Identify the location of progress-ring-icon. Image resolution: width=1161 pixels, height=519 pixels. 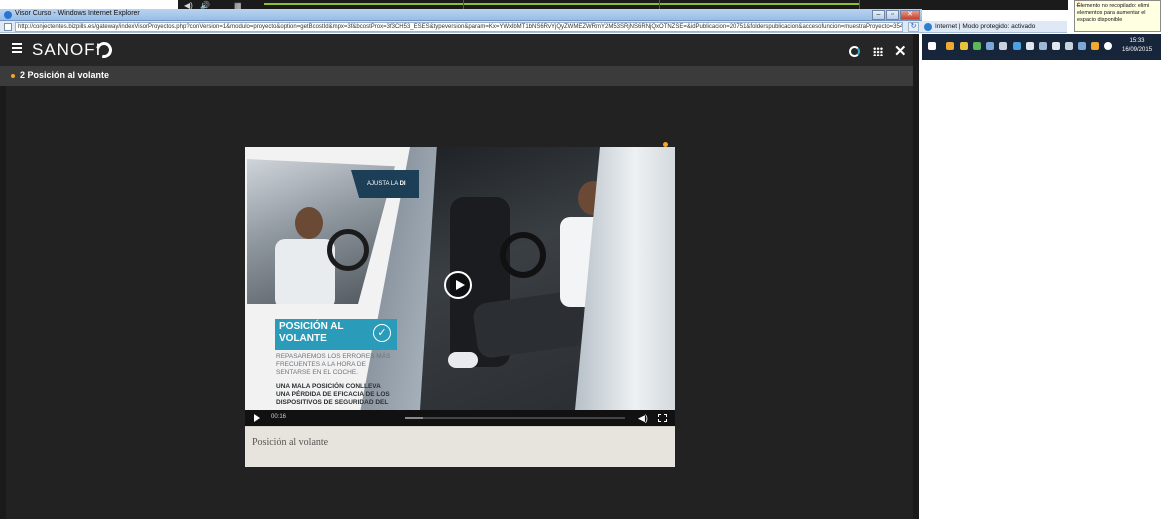
(854, 51).